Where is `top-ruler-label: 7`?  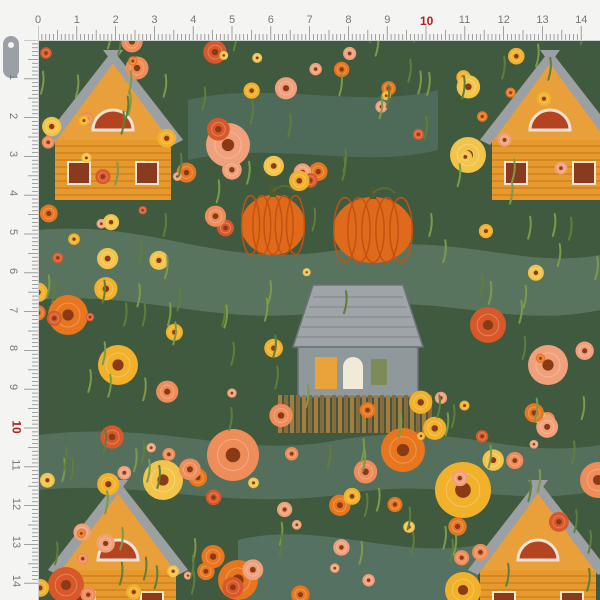 top-ruler-label: 7 is located at coordinates (309, 20).